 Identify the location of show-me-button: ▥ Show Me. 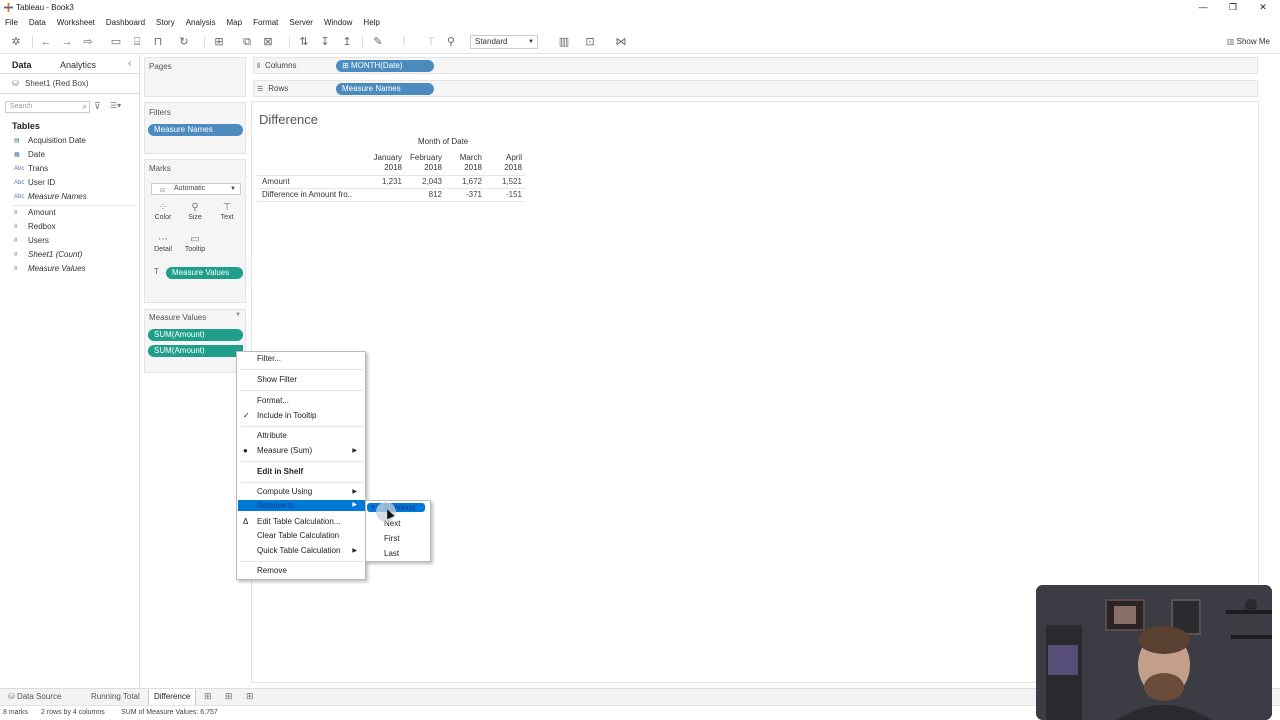
(1248, 42).